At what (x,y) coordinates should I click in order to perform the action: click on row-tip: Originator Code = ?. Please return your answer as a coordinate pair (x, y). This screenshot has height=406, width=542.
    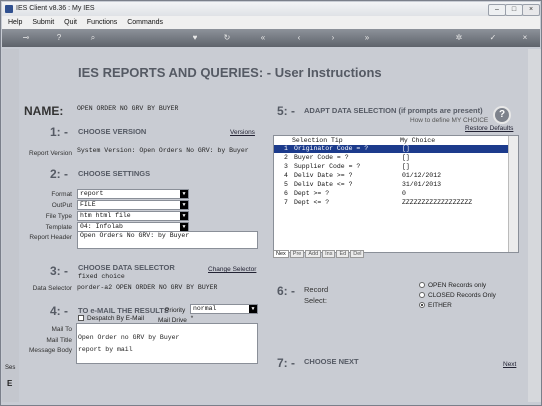
    Looking at the image, I should click on (331, 148).